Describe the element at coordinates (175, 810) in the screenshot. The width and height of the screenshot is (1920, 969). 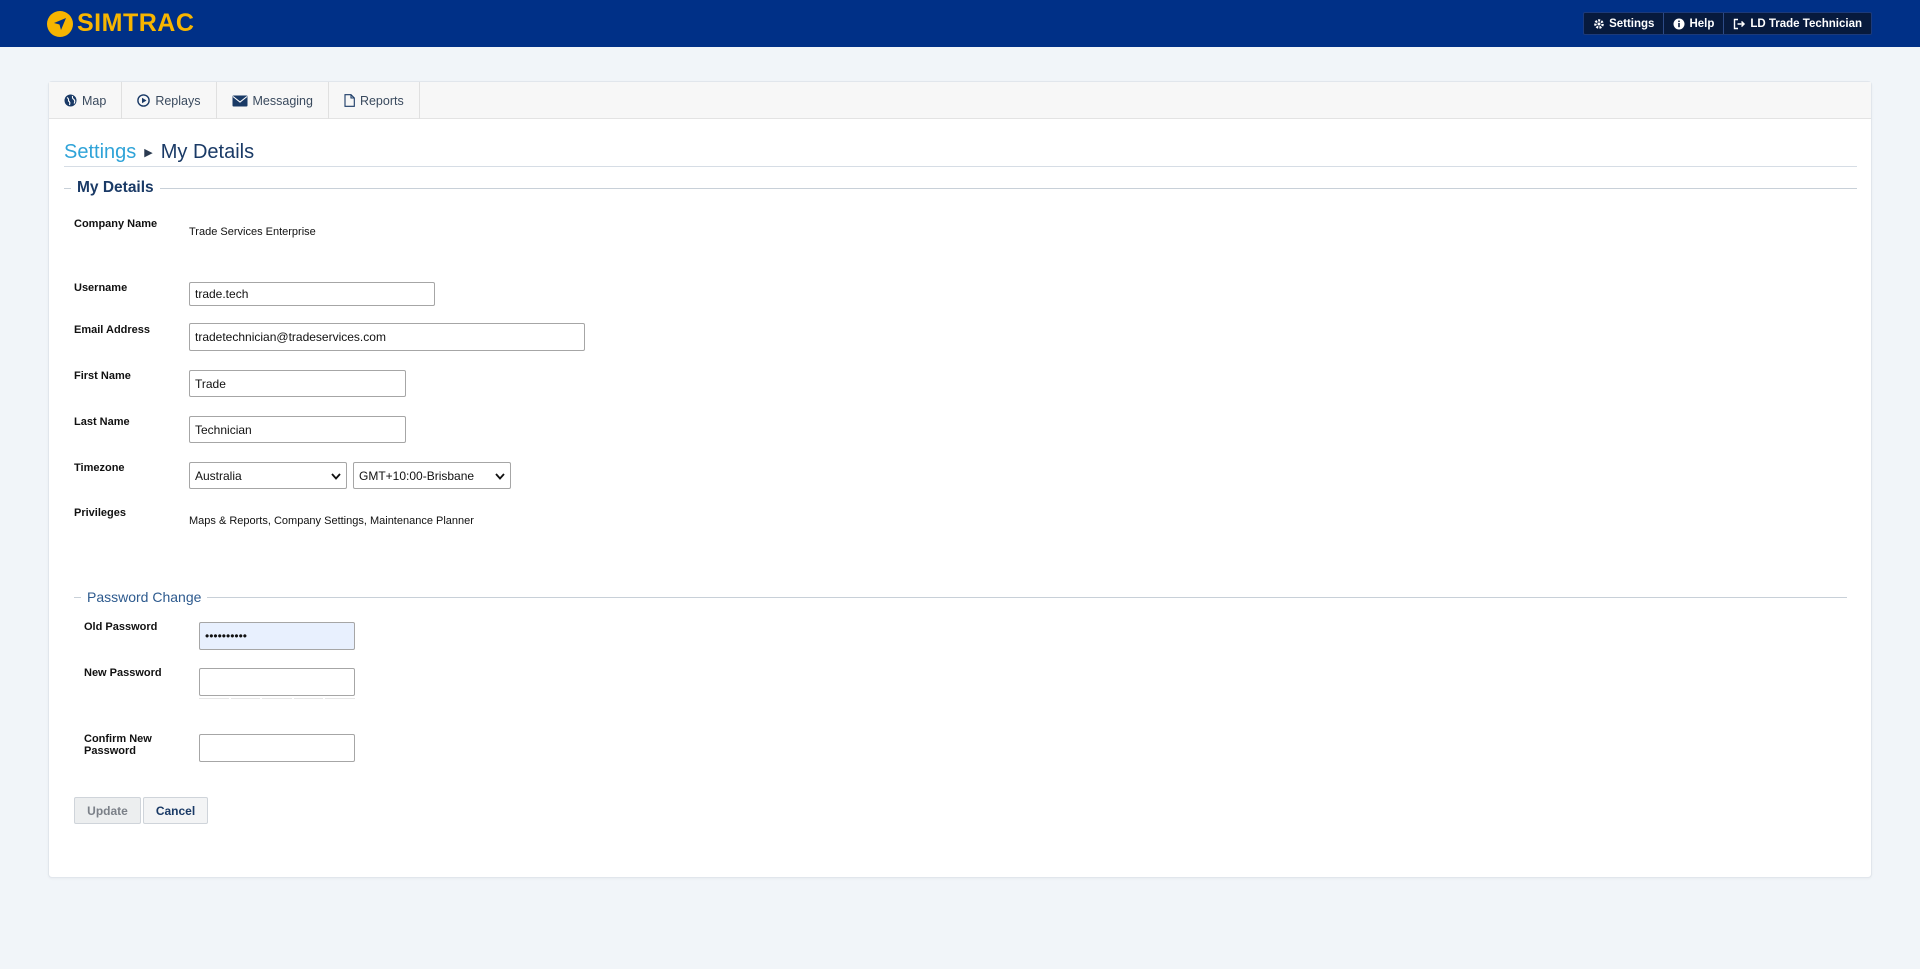
I see `cancel-button: Cancel` at that location.